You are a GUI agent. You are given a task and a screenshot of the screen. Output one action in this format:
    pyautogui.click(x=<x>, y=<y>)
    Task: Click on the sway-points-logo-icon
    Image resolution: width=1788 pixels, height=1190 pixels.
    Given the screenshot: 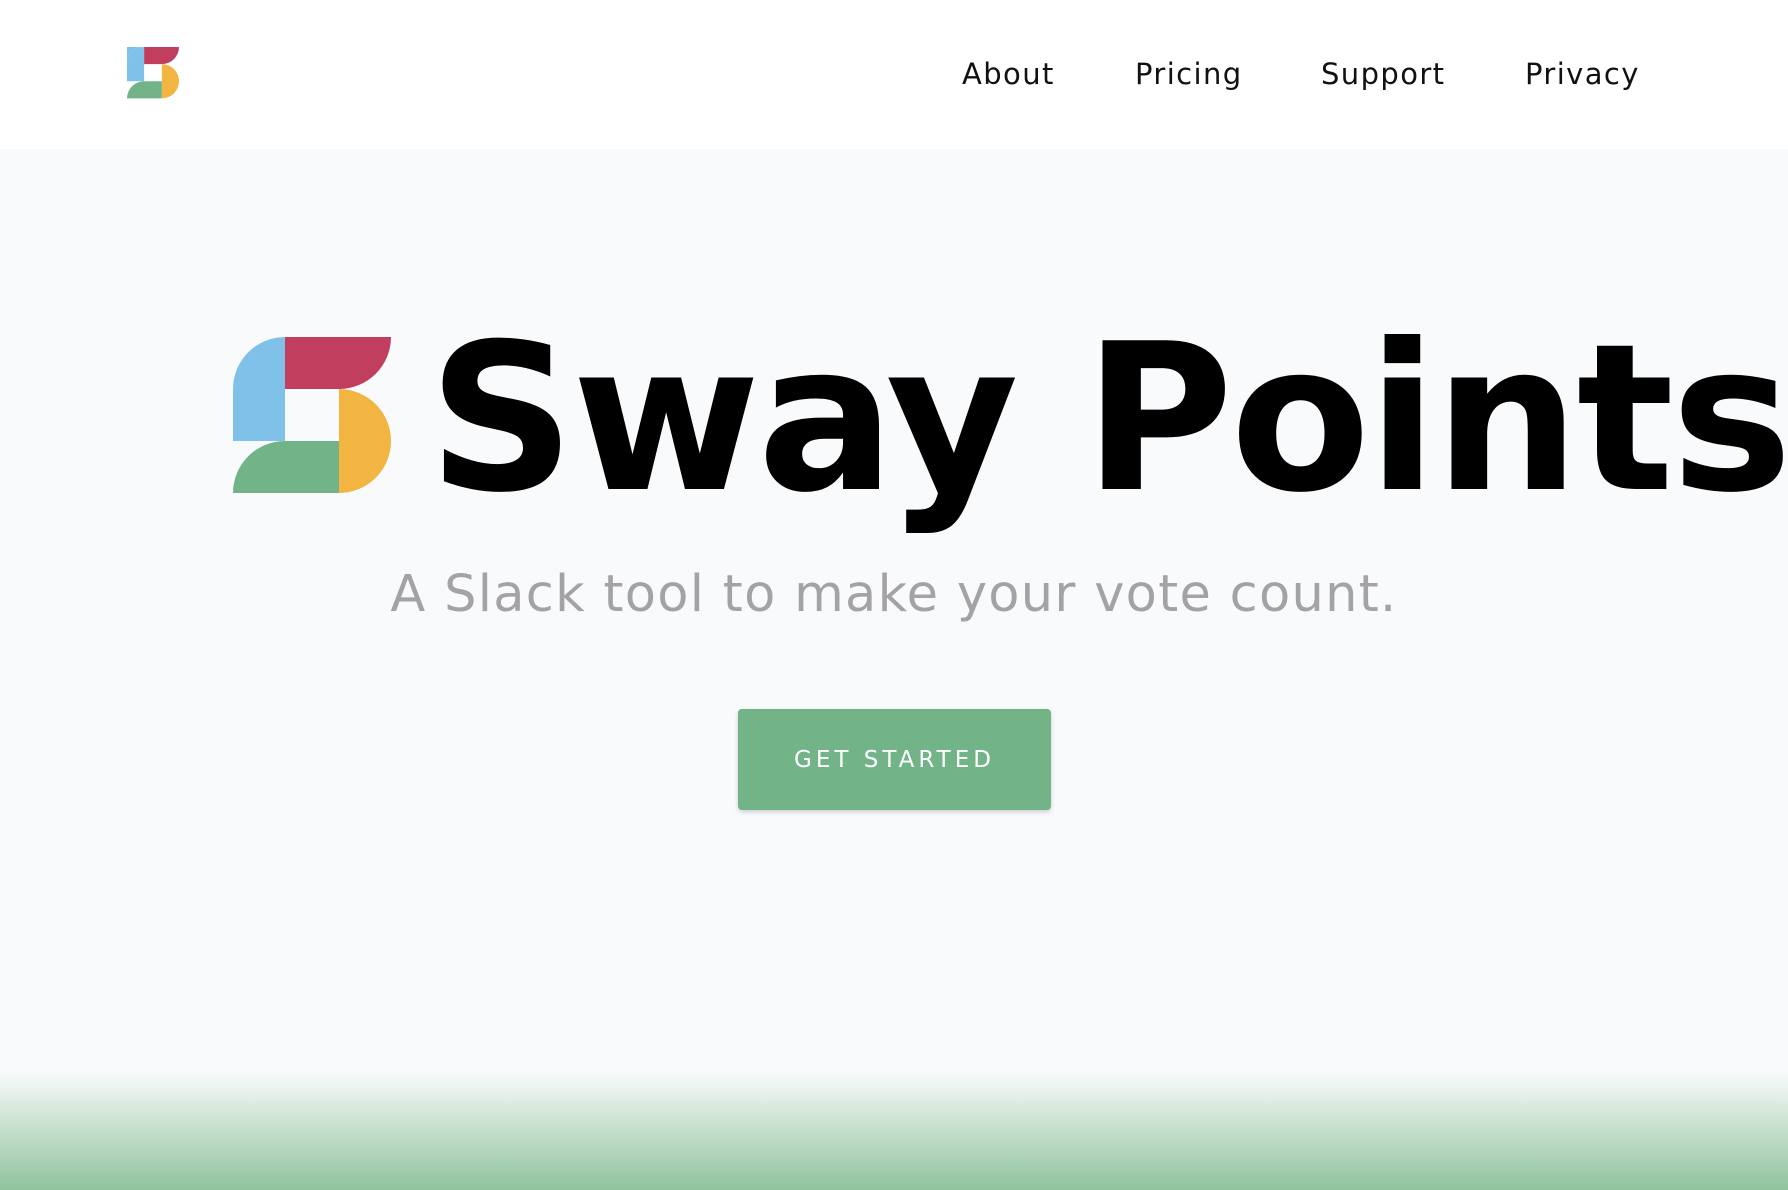 What is the action you would take?
    pyautogui.click(x=312, y=415)
    